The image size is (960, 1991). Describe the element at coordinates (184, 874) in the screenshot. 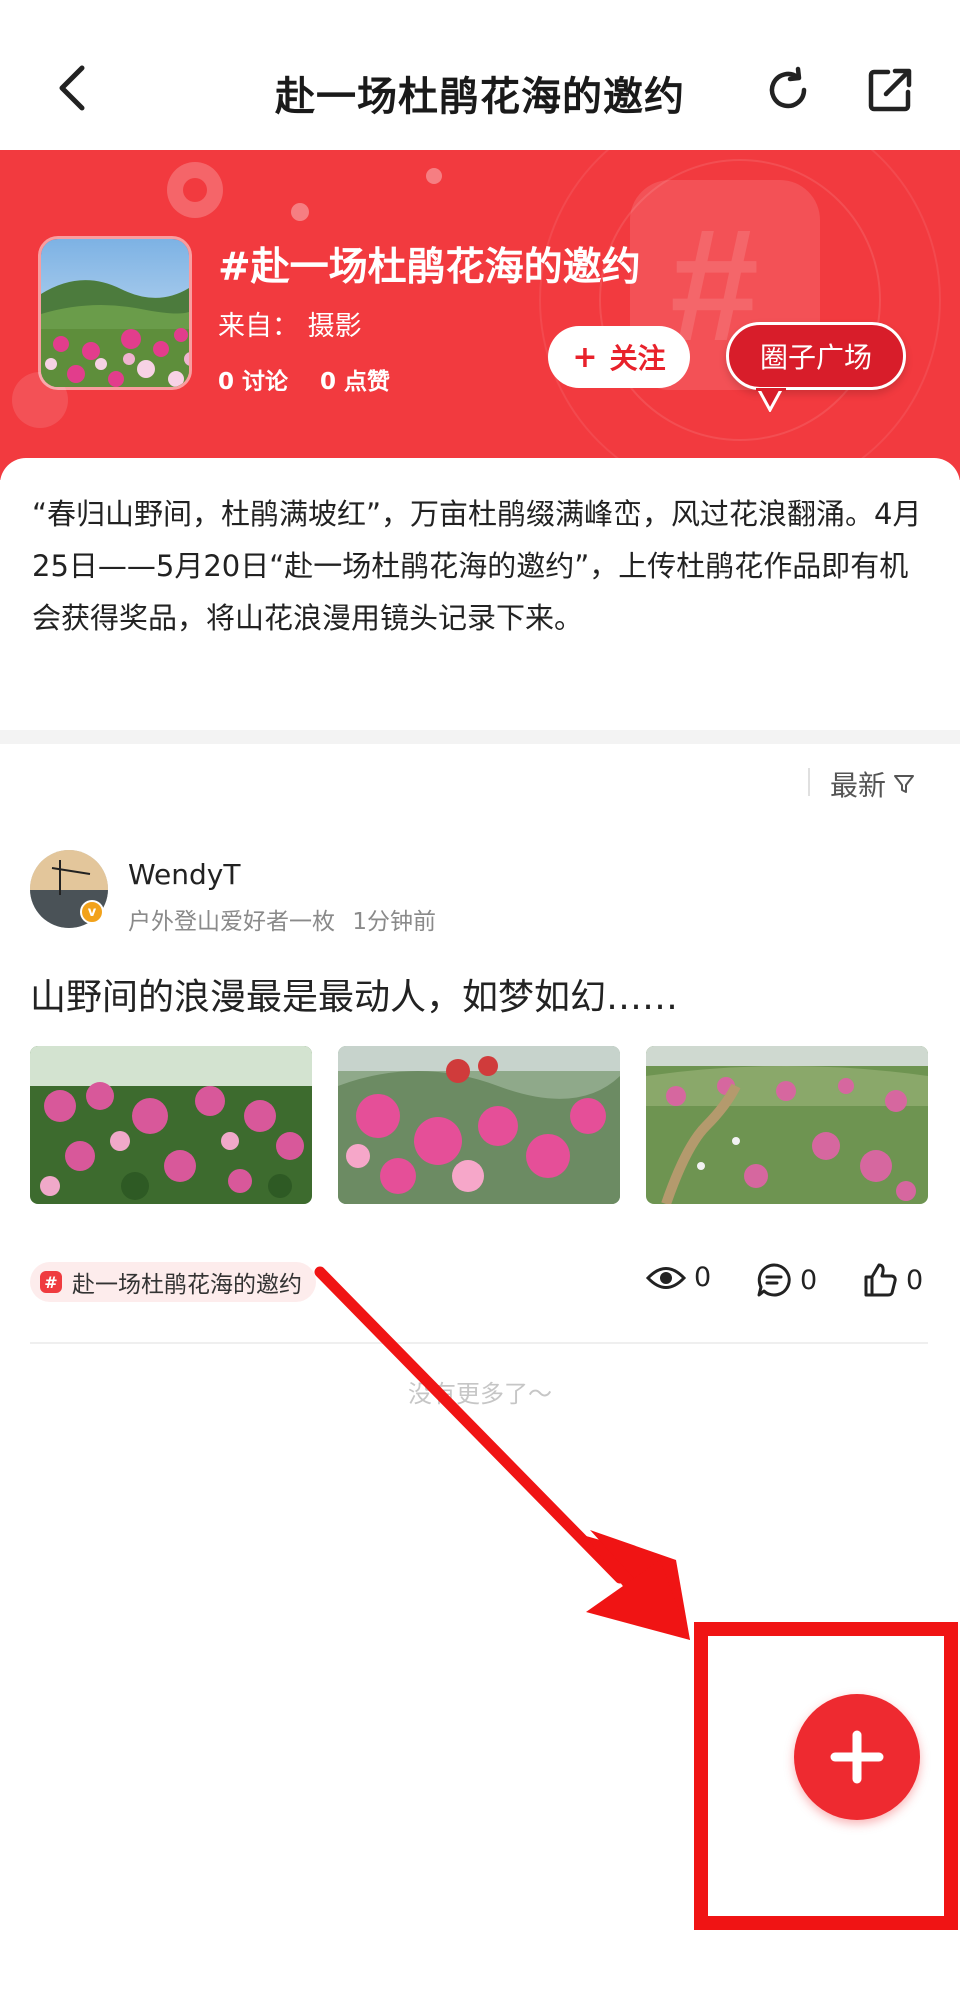

I see `username: WendyT` at that location.